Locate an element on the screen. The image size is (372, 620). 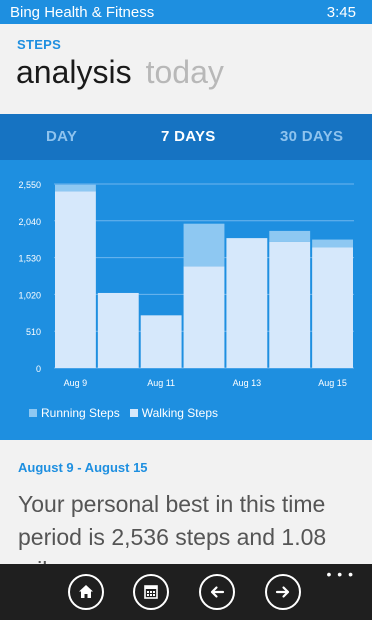
y-tick-label: 0 is located at coordinates (38, 369).